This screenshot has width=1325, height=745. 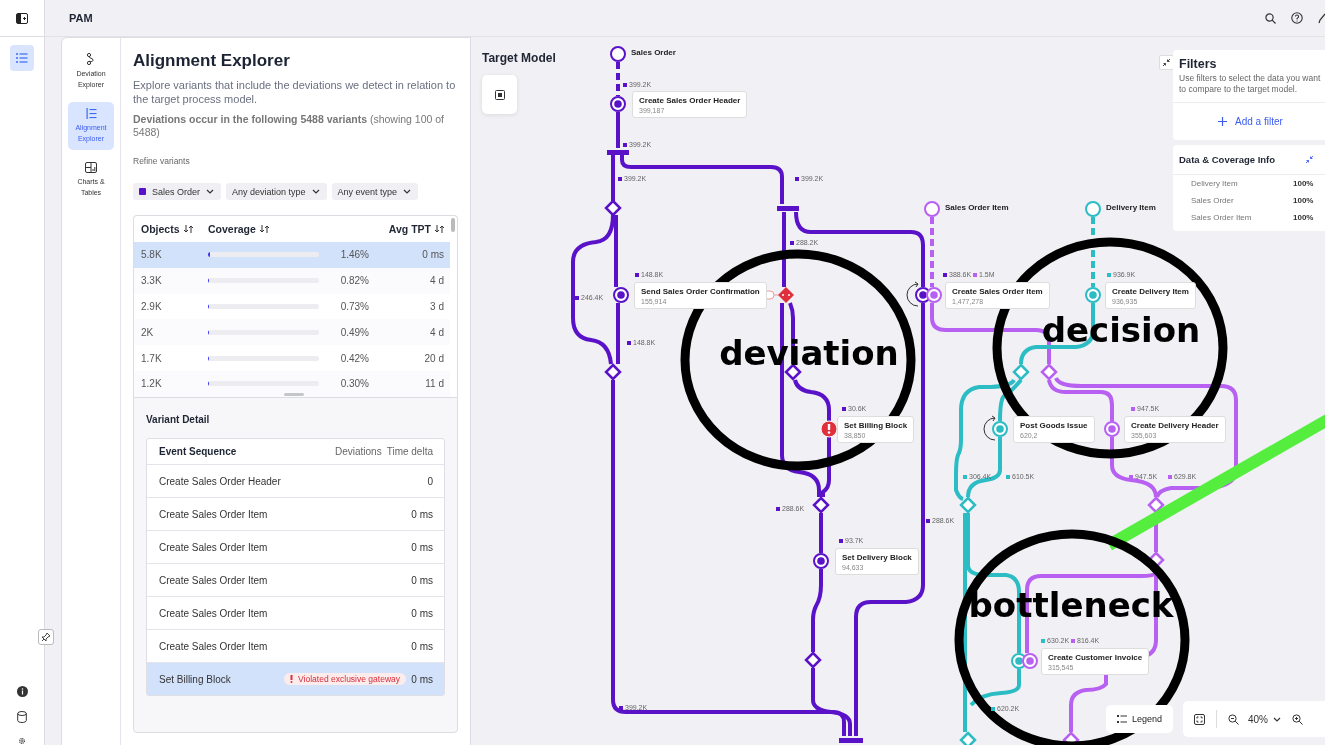 I want to click on add-filter-button: Add a filter, so click(x=1250, y=121).